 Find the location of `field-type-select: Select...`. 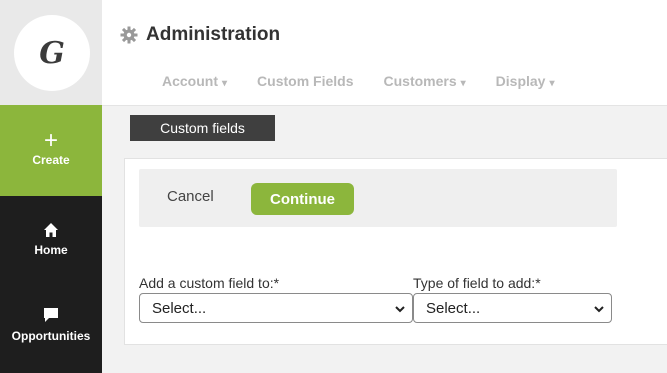

field-type-select: Select... is located at coordinates (512, 308).